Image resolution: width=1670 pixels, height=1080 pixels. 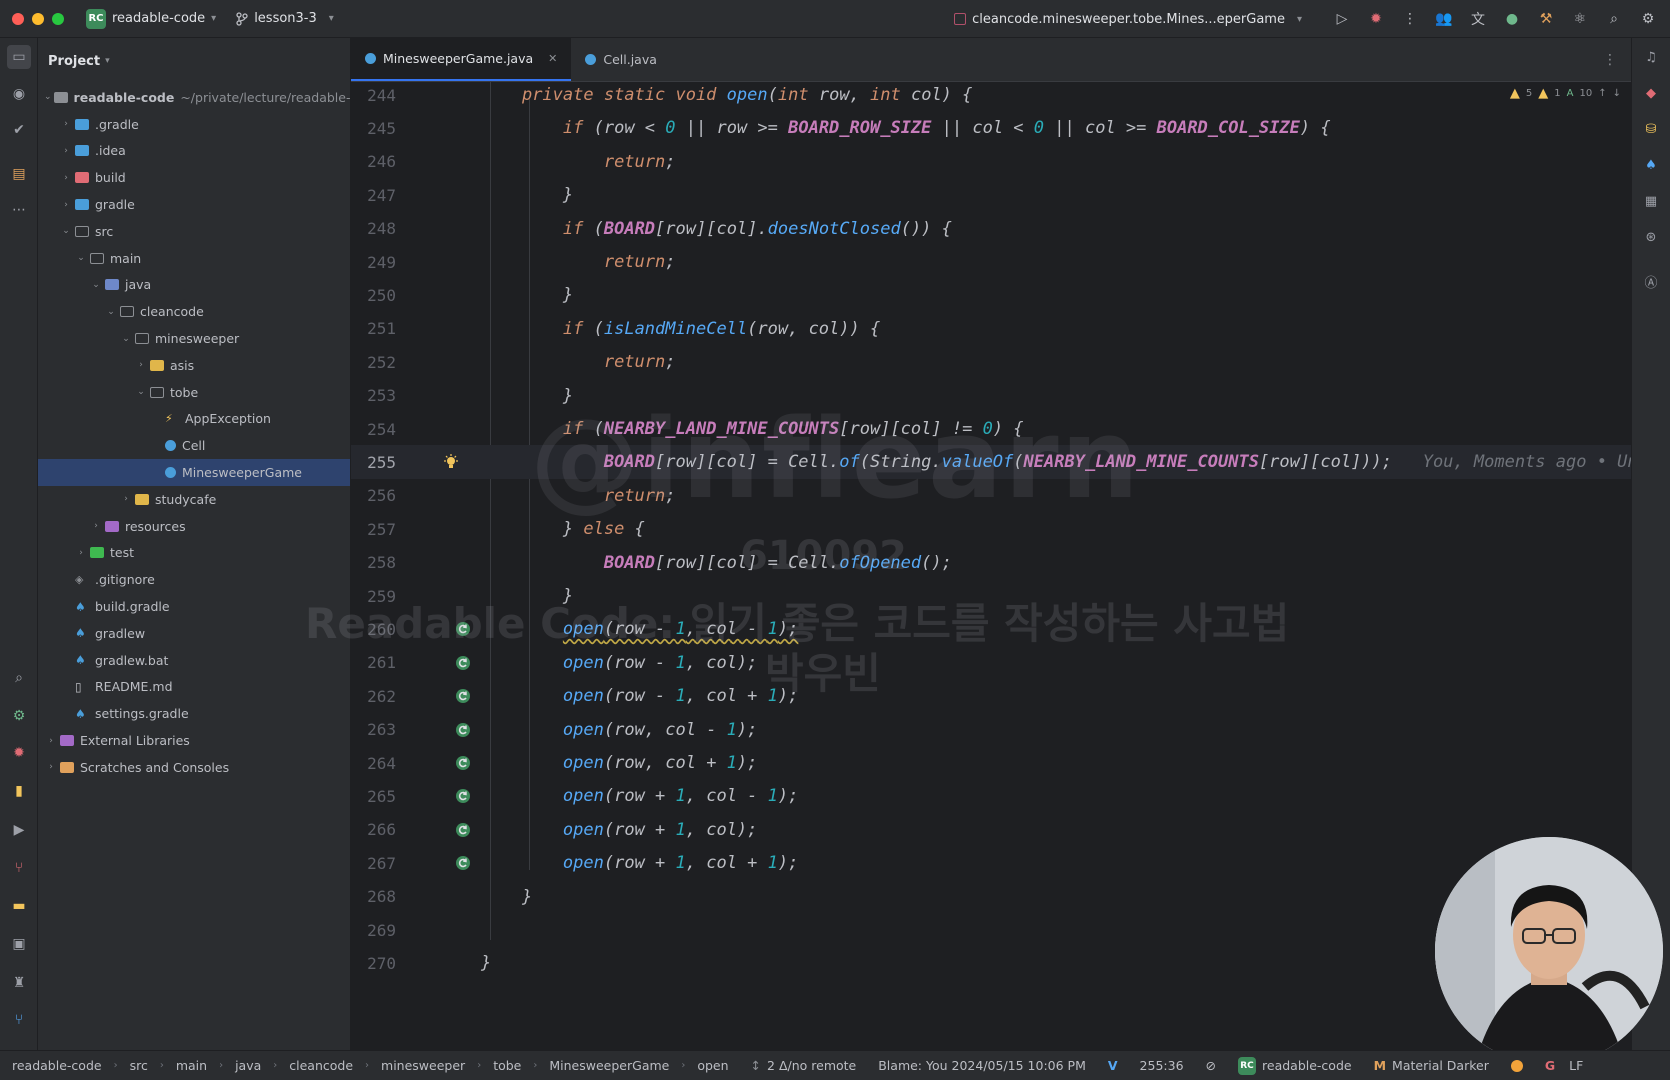 What do you see at coordinates (373, 95) in the screenshot?
I see `line-number: 244` at bounding box center [373, 95].